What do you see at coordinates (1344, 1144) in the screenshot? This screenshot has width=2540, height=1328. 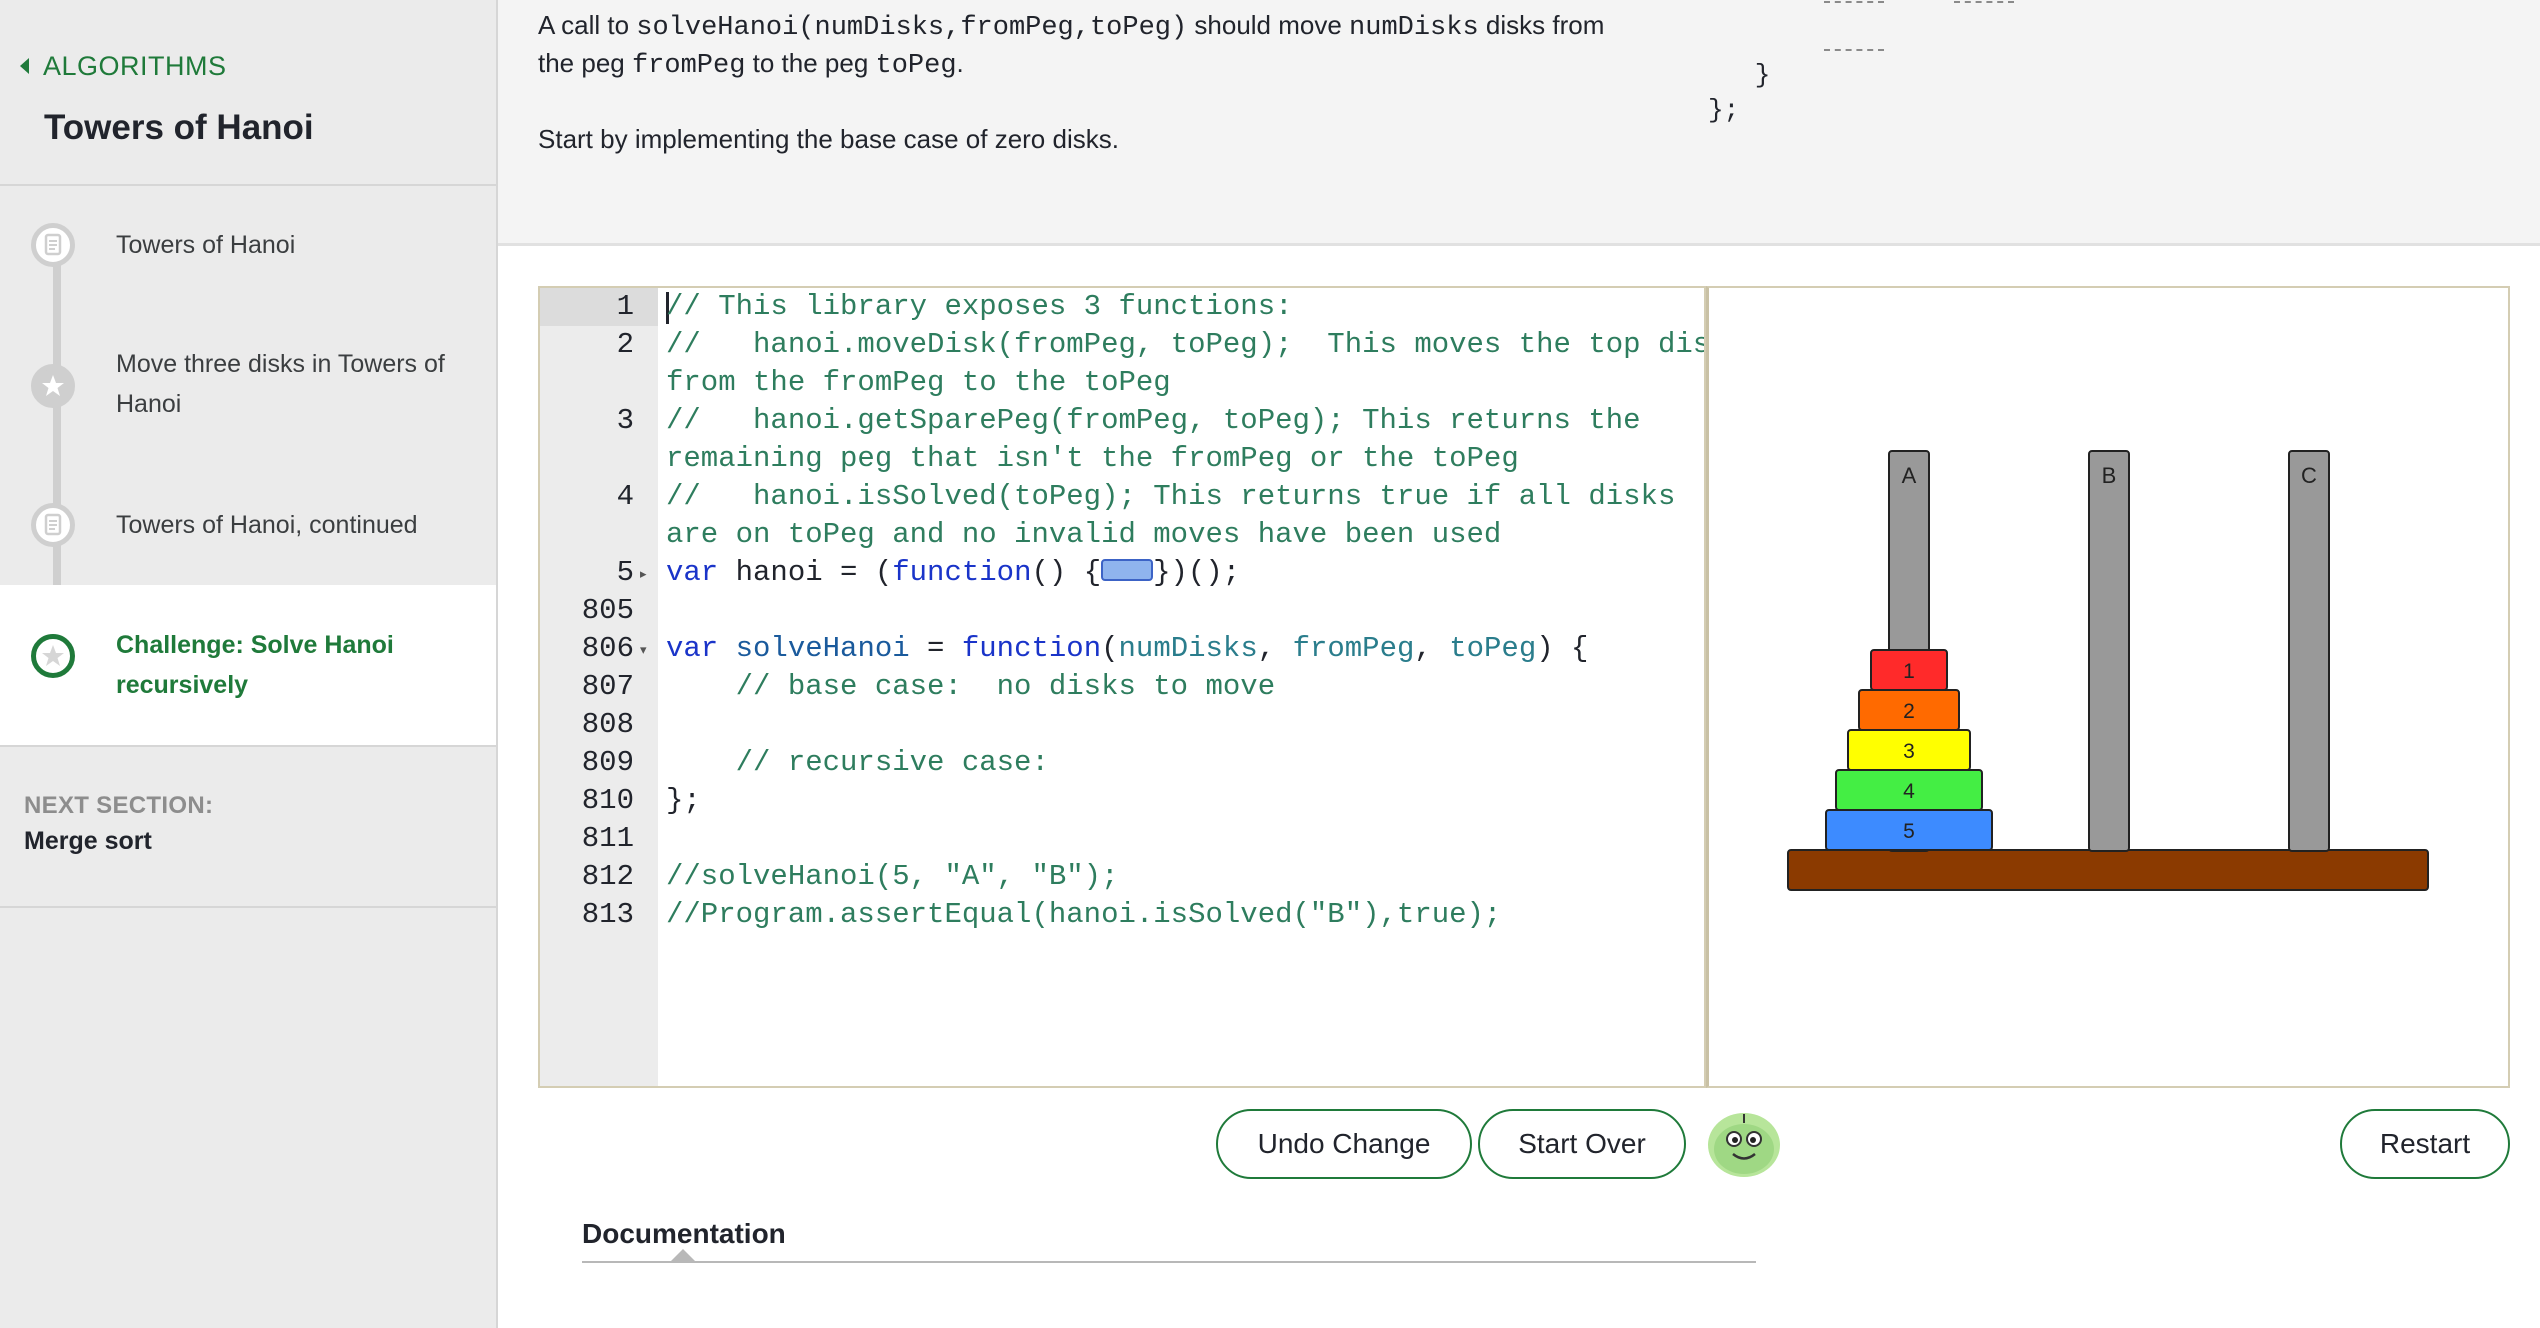 I see `undo-change-button: Undo Change` at bounding box center [1344, 1144].